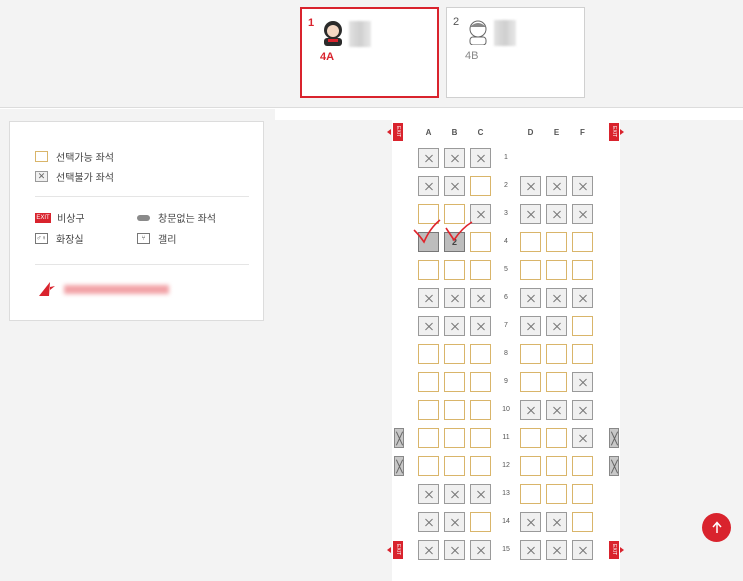 Image resolution: width=743 pixels, height=581 pixels. Describe the element at coordinates (556, 438) in the screenshot. I see `seat-11E` at that location.